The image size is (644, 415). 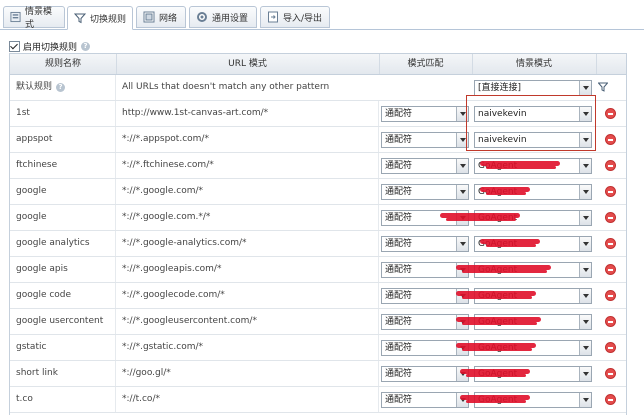 I want to click on rule-url: *://*.google-analytics.com/*, so click(x=247, y=243).